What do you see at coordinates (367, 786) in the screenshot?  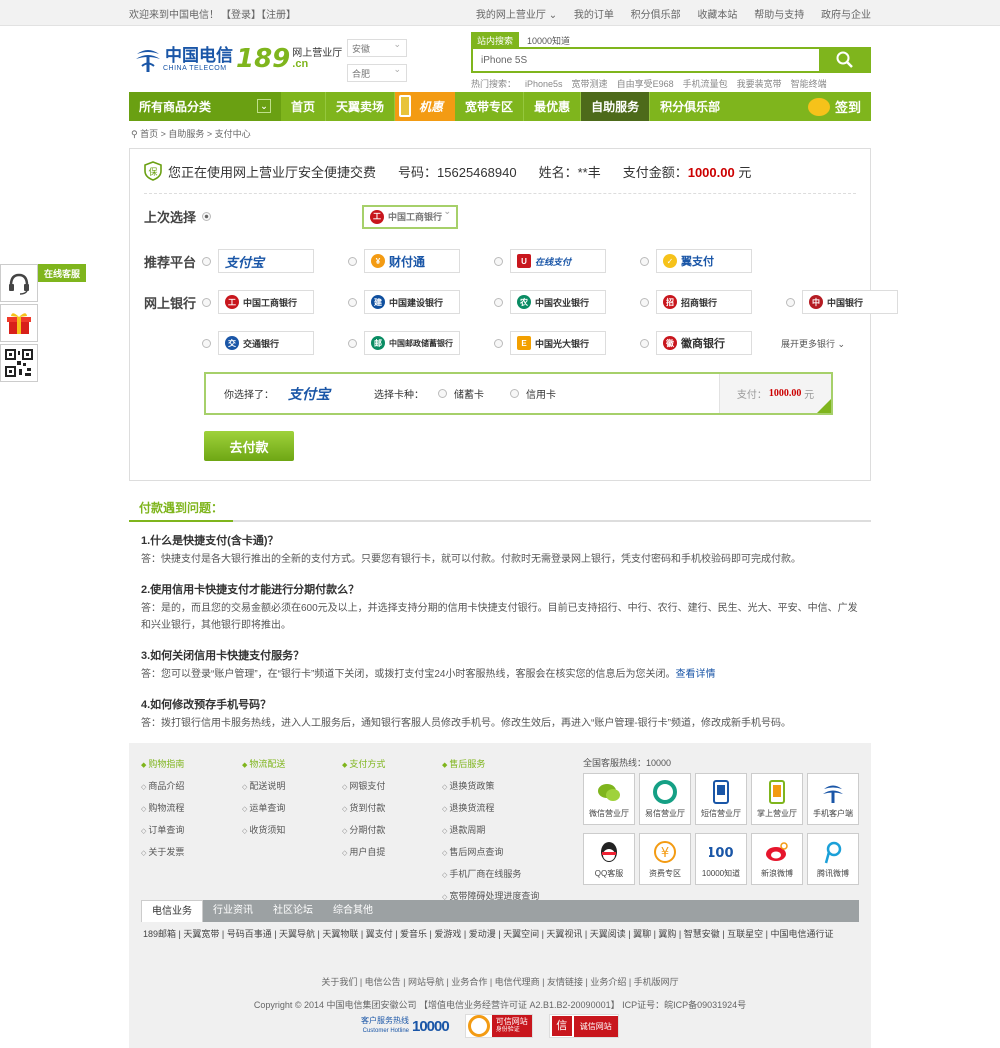 I see `footer-link: 网银支付` at bounding box center [367, 786].